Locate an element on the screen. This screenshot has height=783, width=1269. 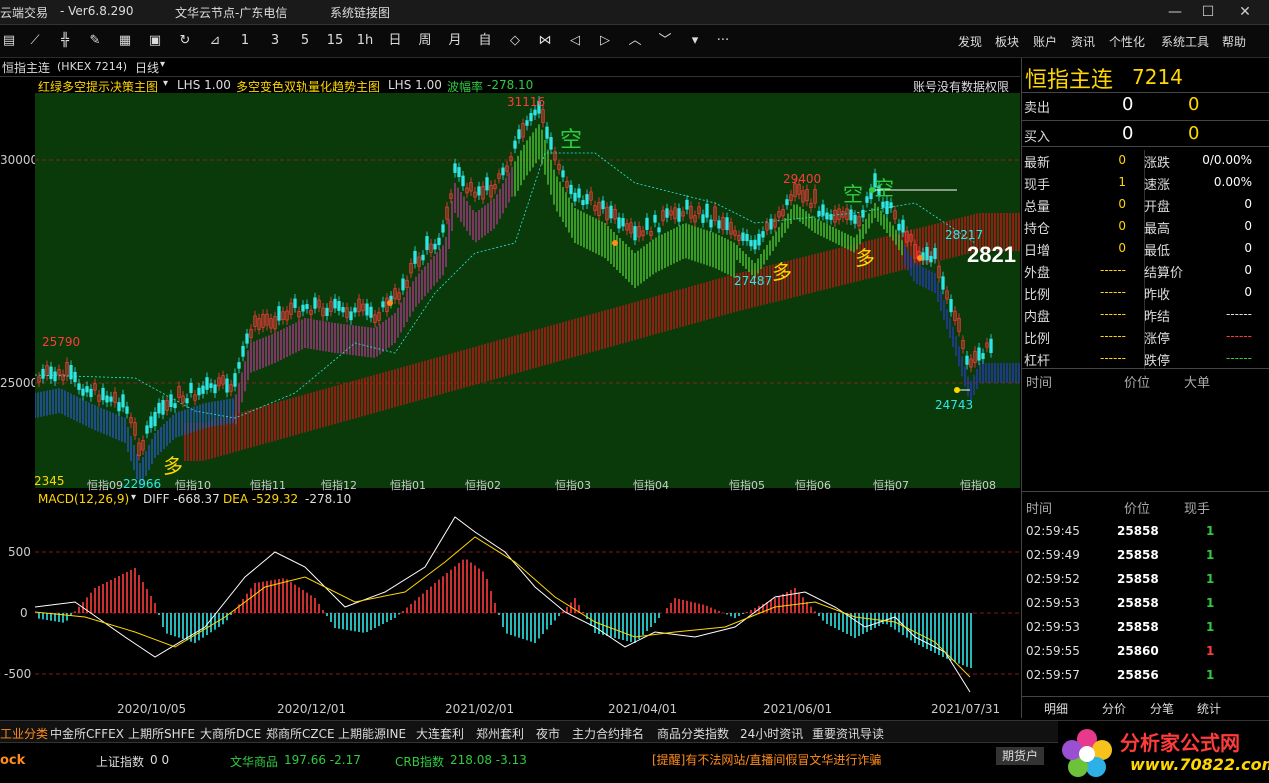
macd-label: MACD(12,26,9) is located at coordinates (83, 499).